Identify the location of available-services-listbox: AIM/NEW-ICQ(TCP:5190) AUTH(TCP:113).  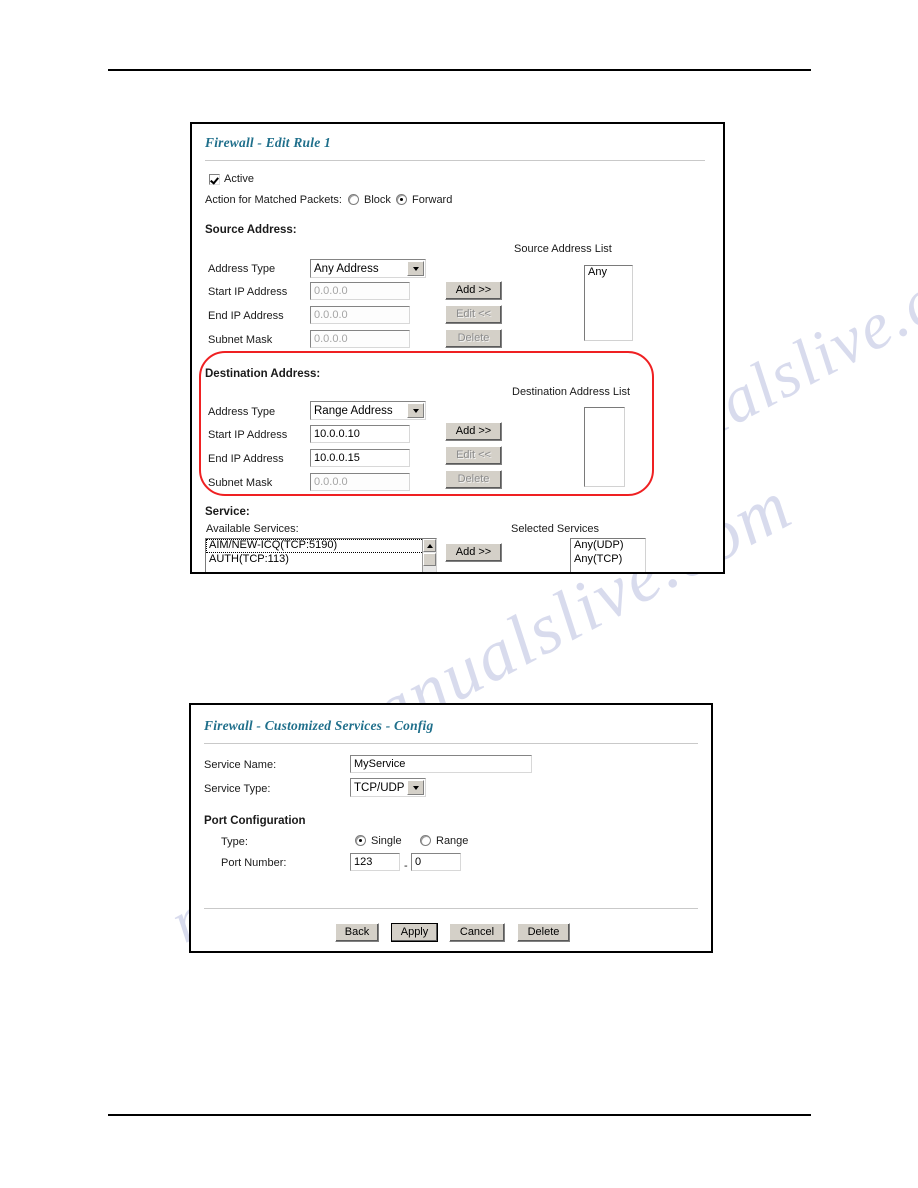
(321, 555).